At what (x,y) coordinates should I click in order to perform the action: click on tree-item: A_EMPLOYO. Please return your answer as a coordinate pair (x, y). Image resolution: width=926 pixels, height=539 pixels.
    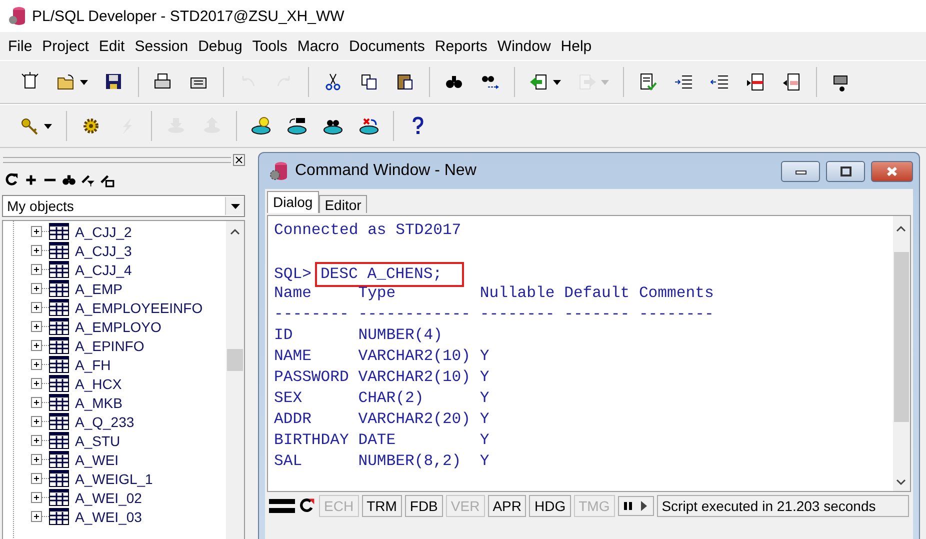
    Looking at the image, I should click on (118, 326).